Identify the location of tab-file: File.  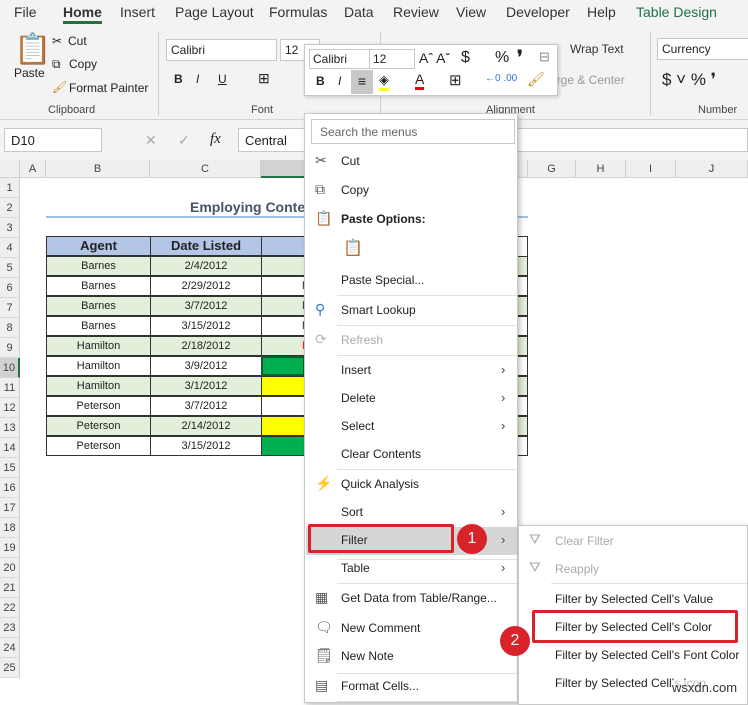
(25, 12).